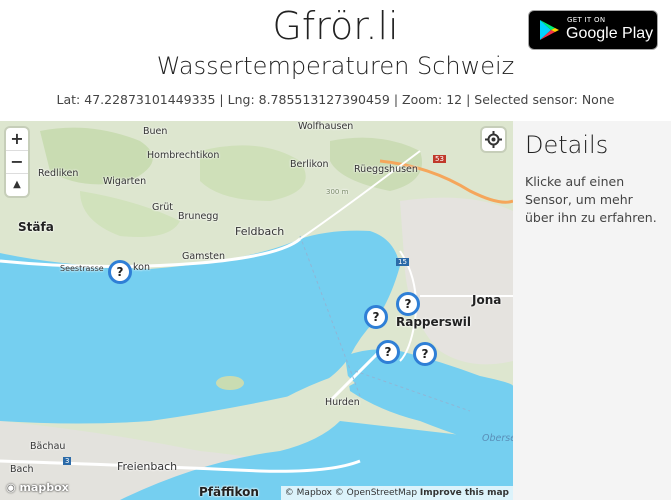 The image size is (671, 500). I want to click on page-subtitle: Wassertemperaturen Schweiz, so click(335, 66).